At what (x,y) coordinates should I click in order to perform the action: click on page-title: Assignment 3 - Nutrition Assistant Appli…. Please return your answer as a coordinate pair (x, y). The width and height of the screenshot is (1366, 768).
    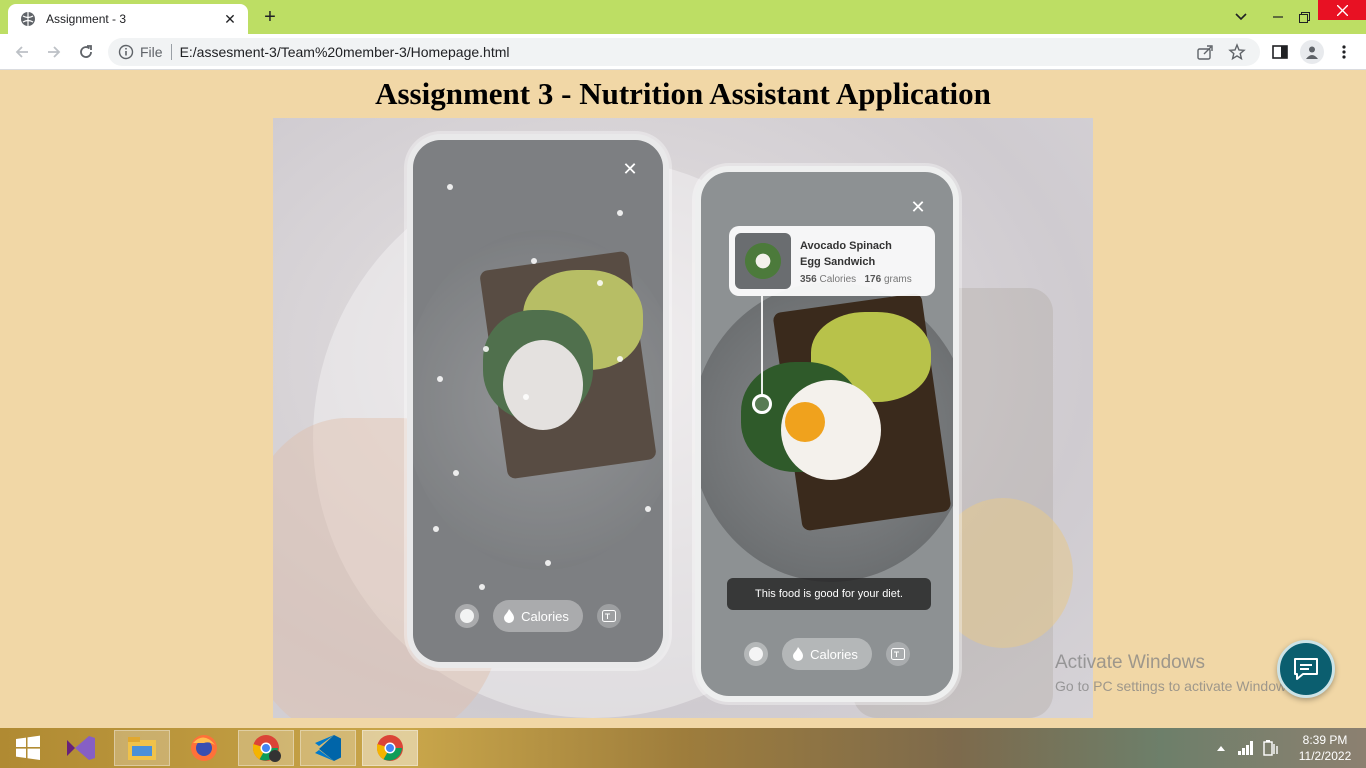
    Looking at the image, I should click on (683, 93).